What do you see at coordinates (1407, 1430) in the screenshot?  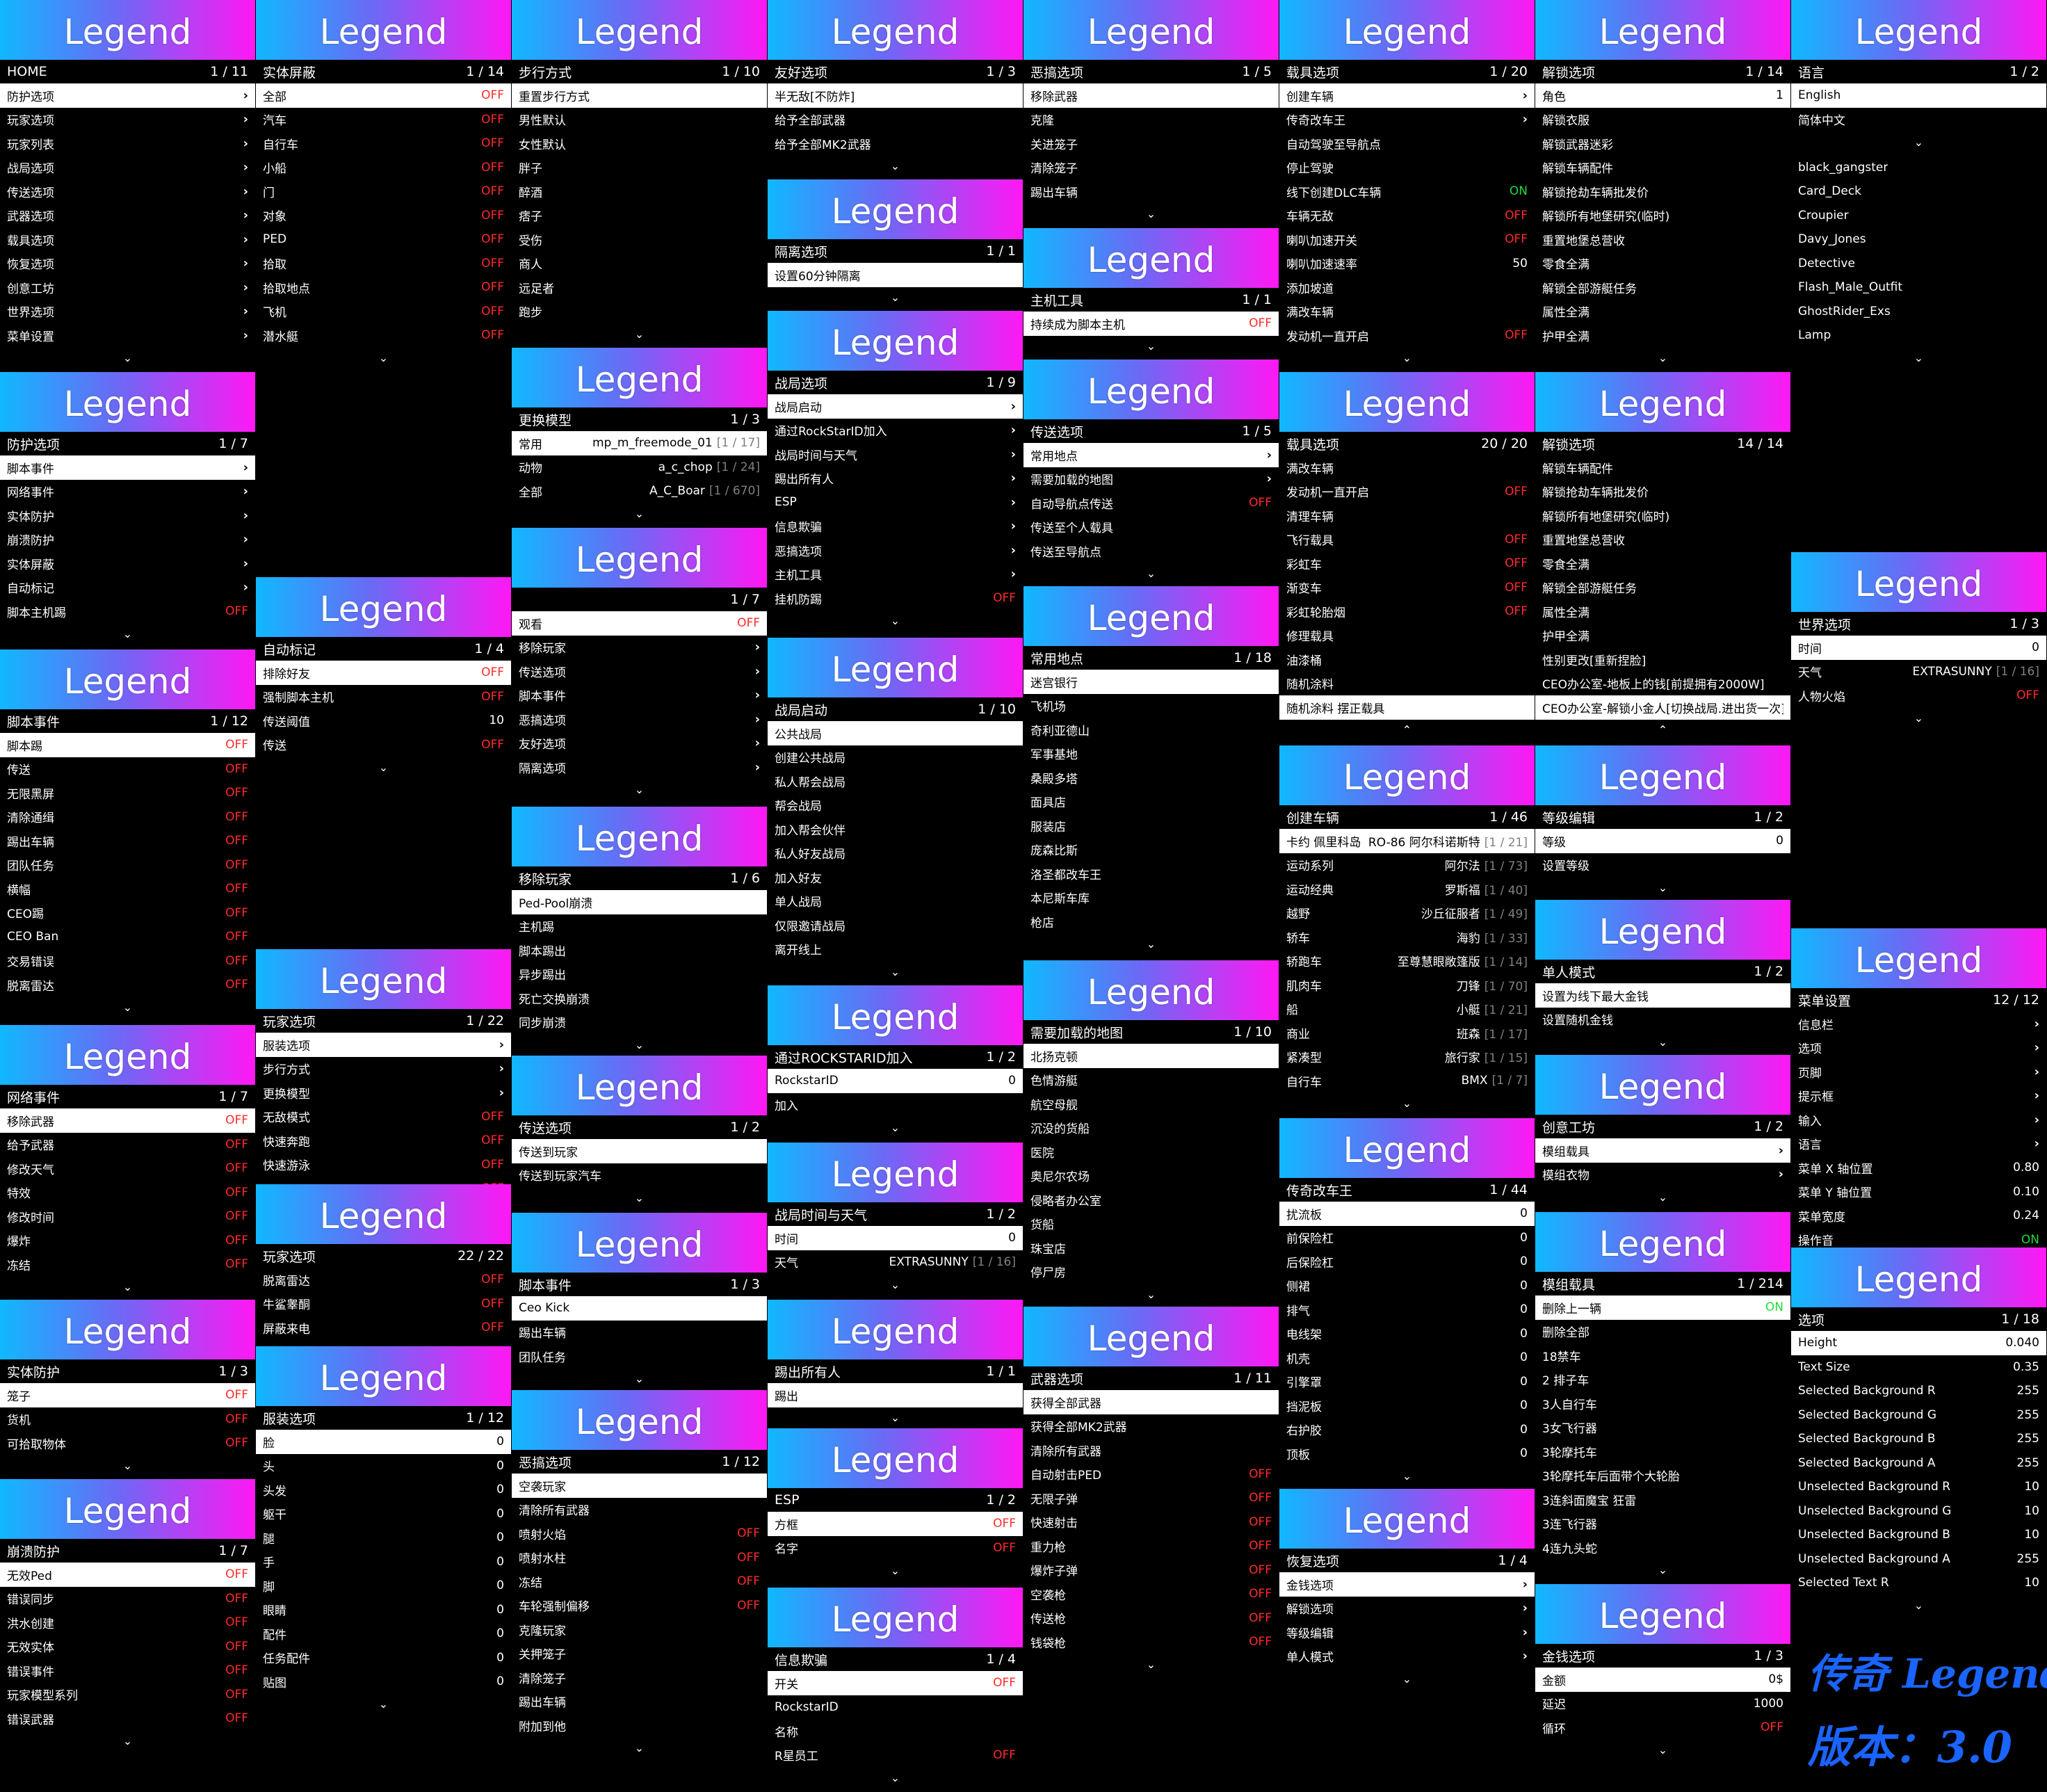 I see `menu-option: 右护胶 0` at bounding box center [1407, 1430].